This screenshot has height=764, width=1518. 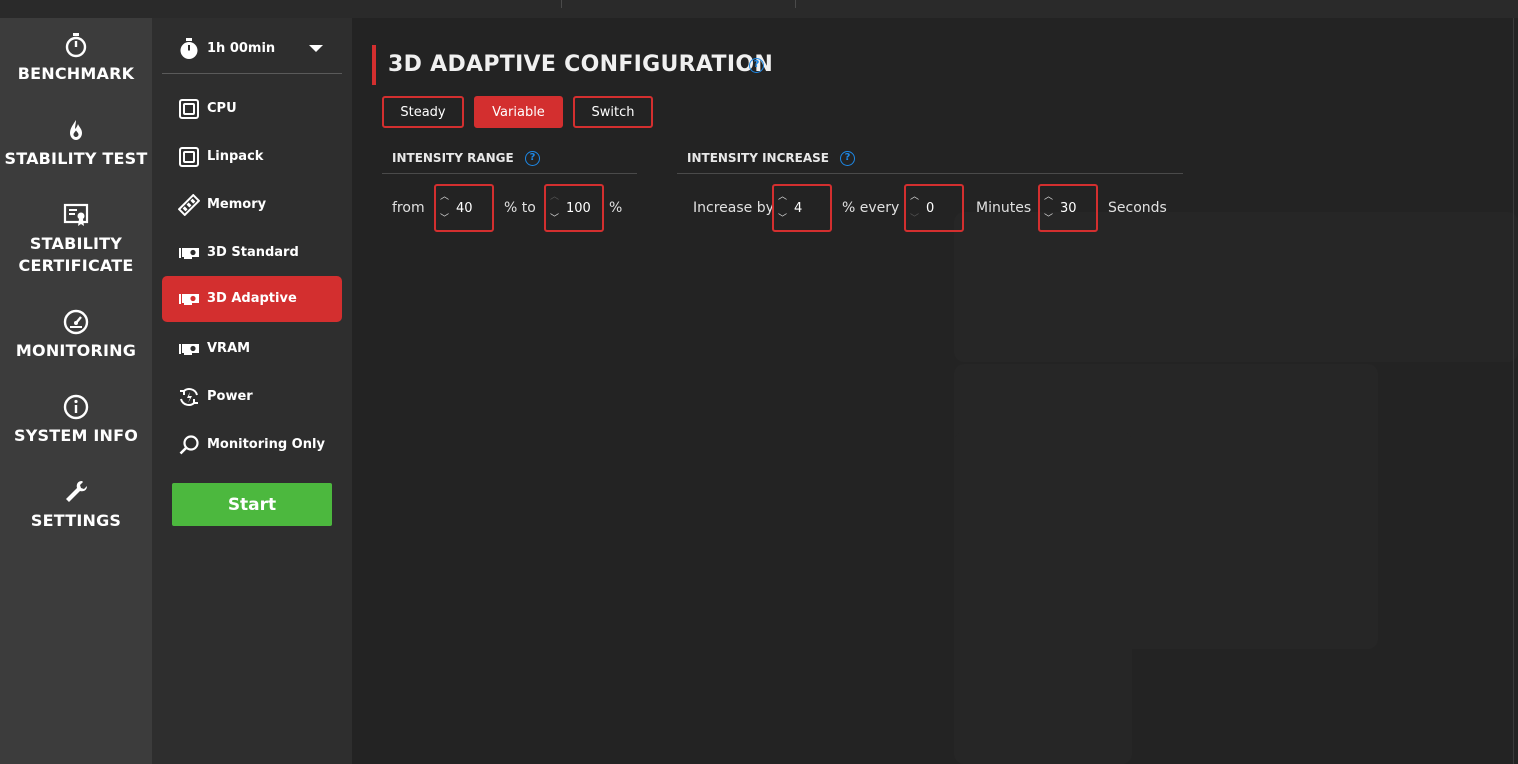 I want to click on nav-item-label: STABILITY TEST, so click(x=76, y=158).